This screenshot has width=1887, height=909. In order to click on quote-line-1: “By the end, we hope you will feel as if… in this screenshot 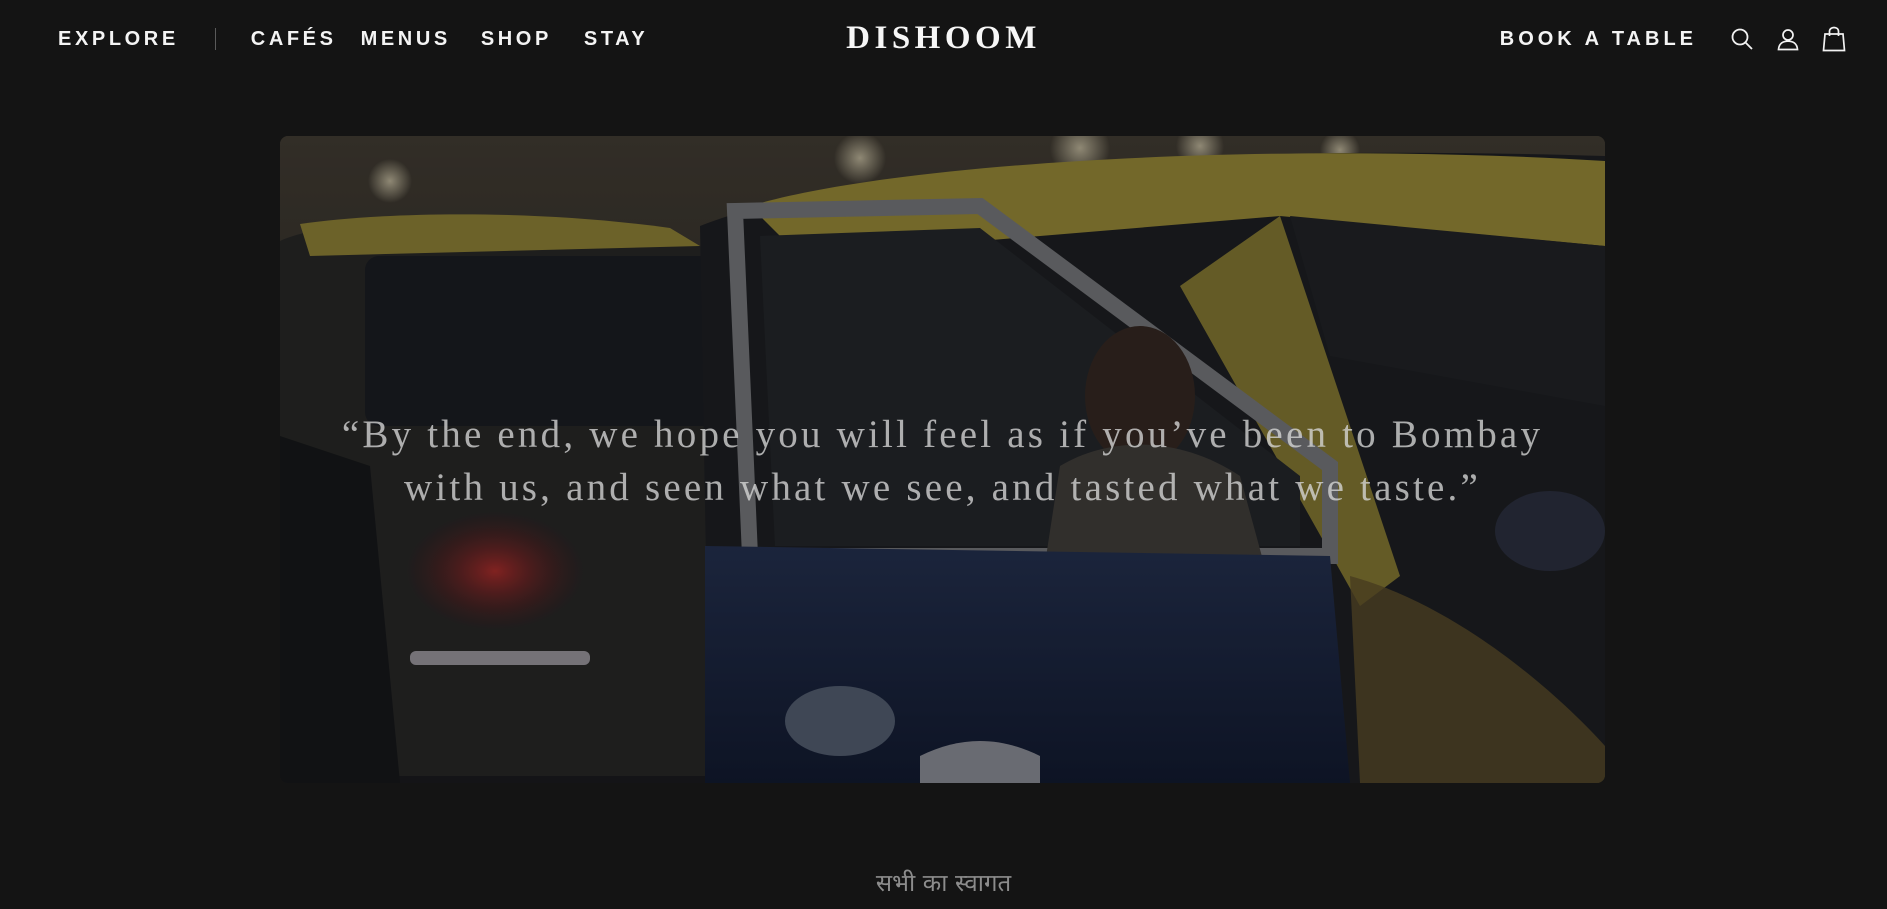, I will do `click(942, 434)`.